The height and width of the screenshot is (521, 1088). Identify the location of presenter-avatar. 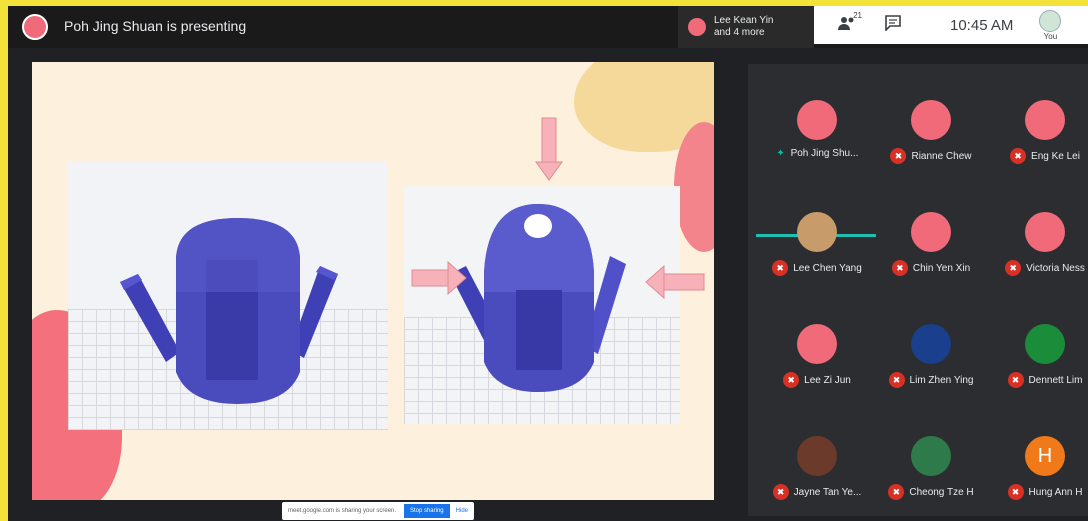
(35, 27).